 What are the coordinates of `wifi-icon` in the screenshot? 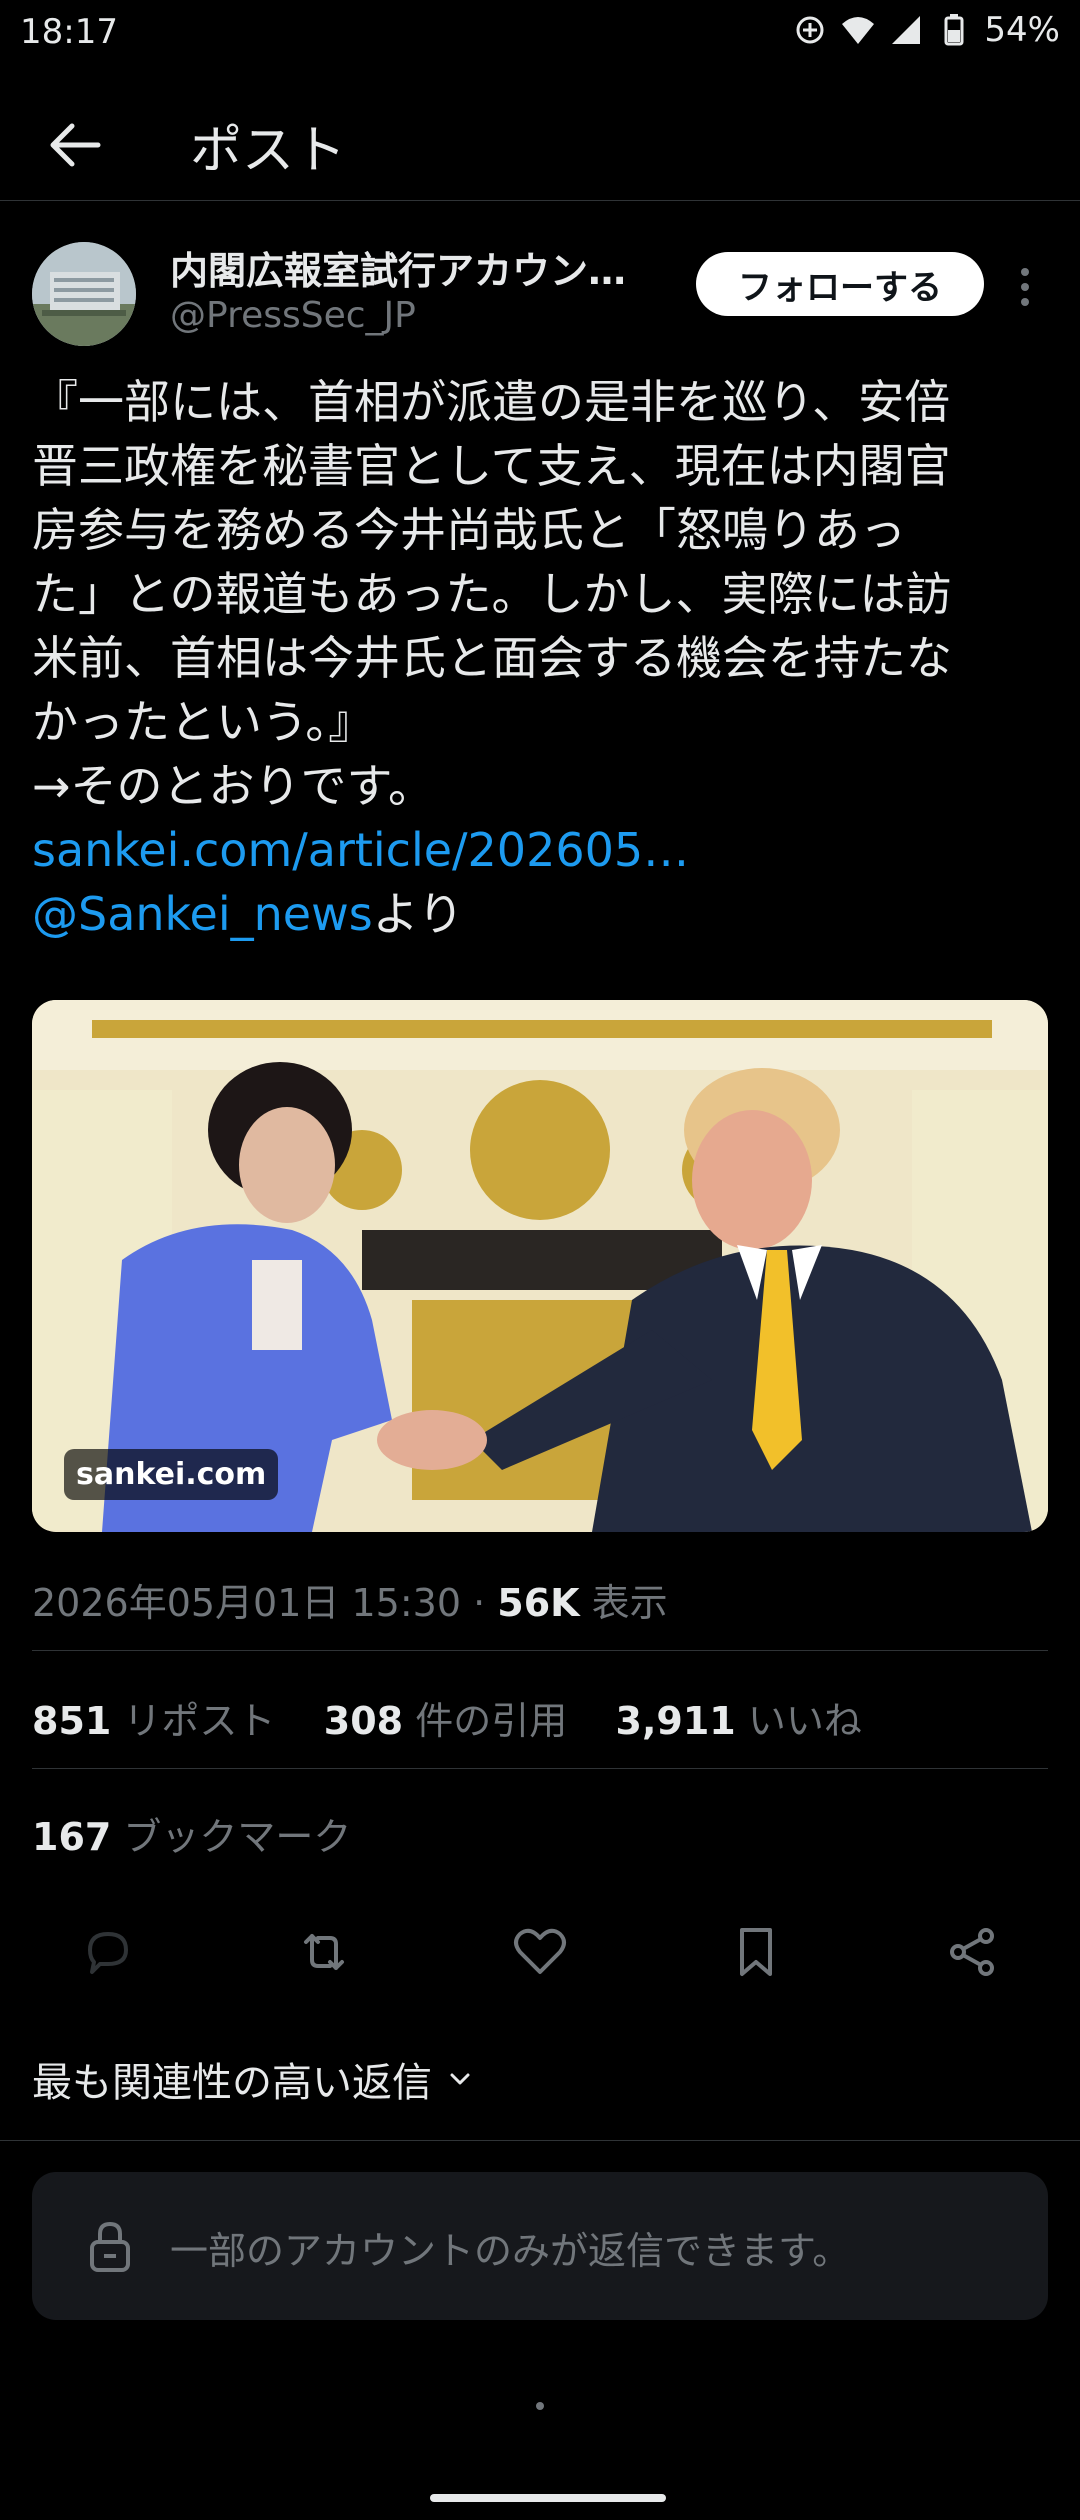 It's located at (858, 30).